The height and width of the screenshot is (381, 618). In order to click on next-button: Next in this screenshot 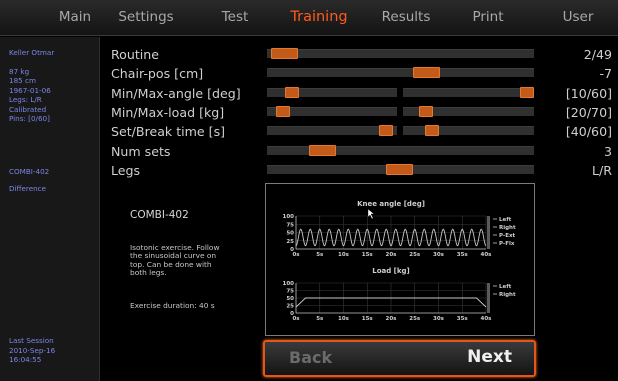, I will do `click(489, 357)`.